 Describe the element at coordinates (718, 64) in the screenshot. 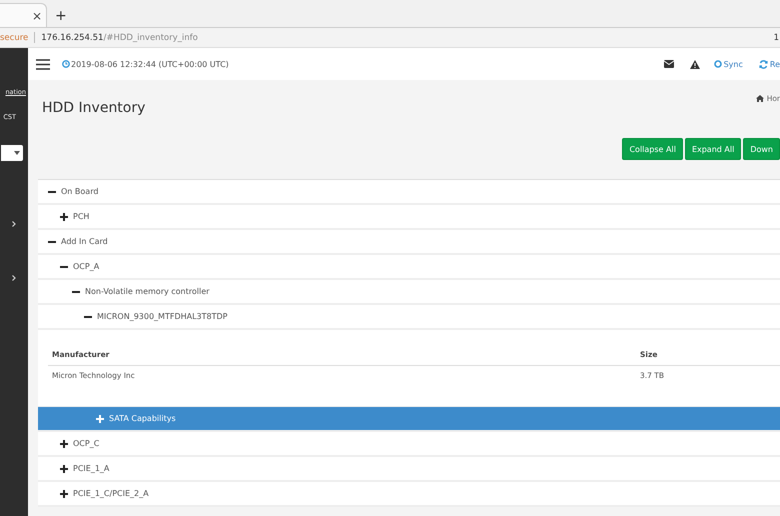

I see `sync-icon` at that location.